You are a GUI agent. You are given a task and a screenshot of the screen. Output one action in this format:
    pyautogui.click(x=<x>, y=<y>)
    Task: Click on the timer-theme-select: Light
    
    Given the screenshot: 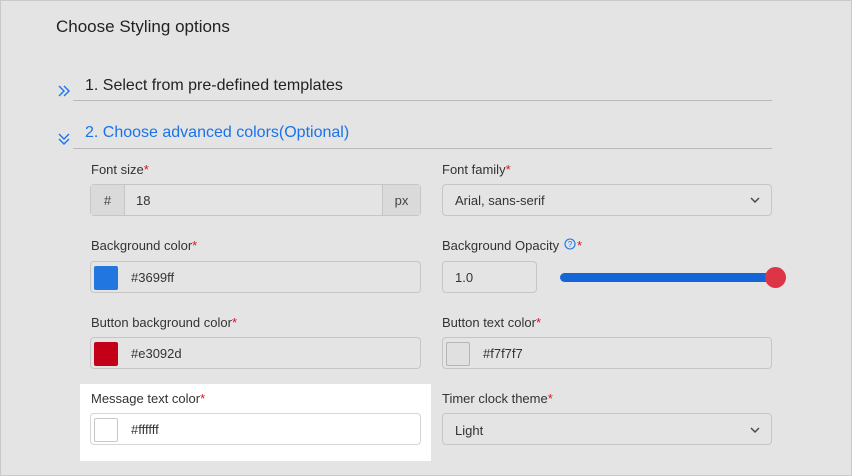 What is the action you would take?
    pyautogui.click(x=607, y=429)
    